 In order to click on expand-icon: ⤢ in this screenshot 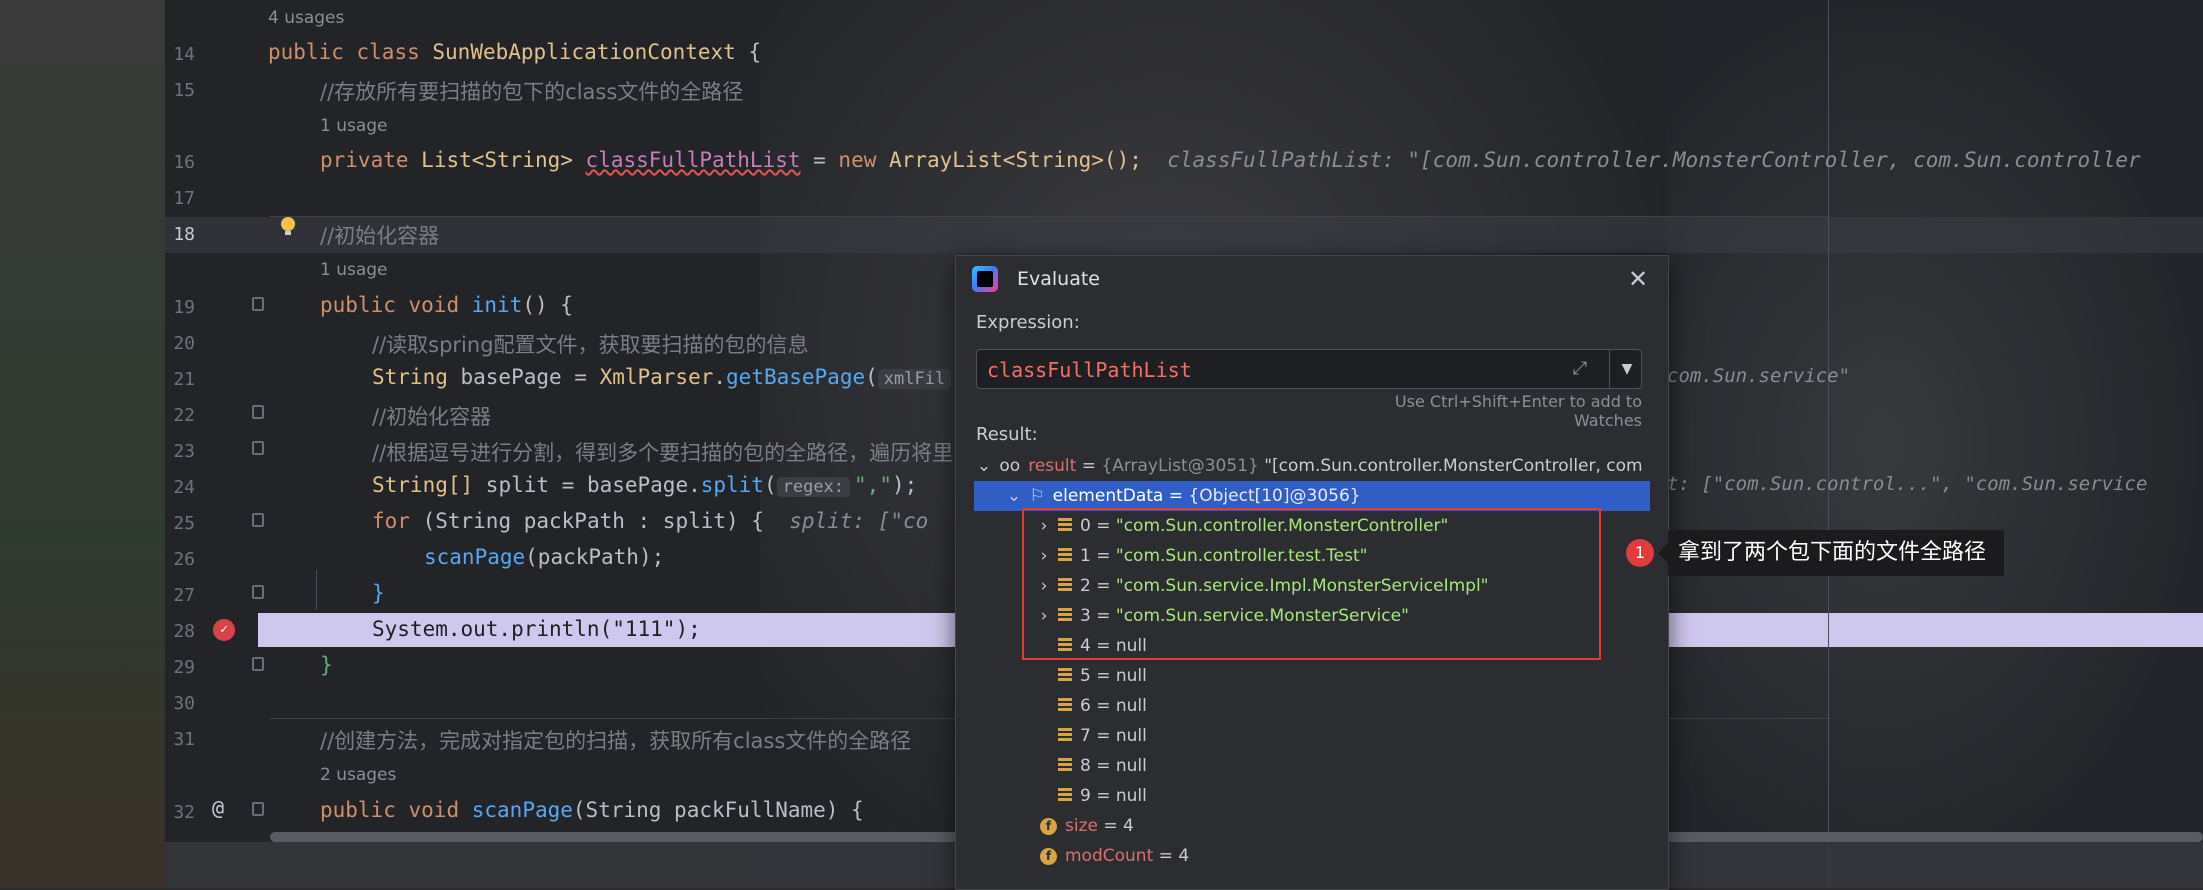, I will do `click(1580, 369)`.